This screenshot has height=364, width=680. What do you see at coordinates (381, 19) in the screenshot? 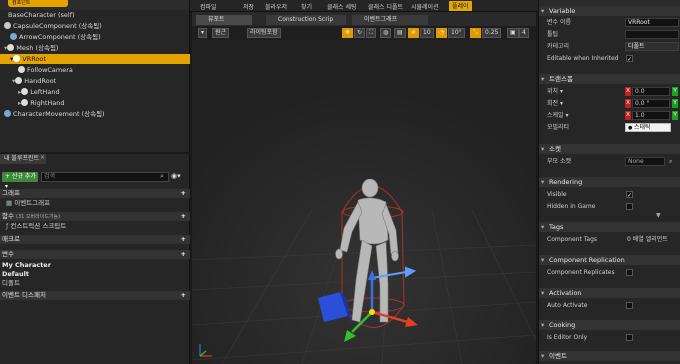
I see `tab-label: 이벤트그래프` at bounding box center [381, 19].